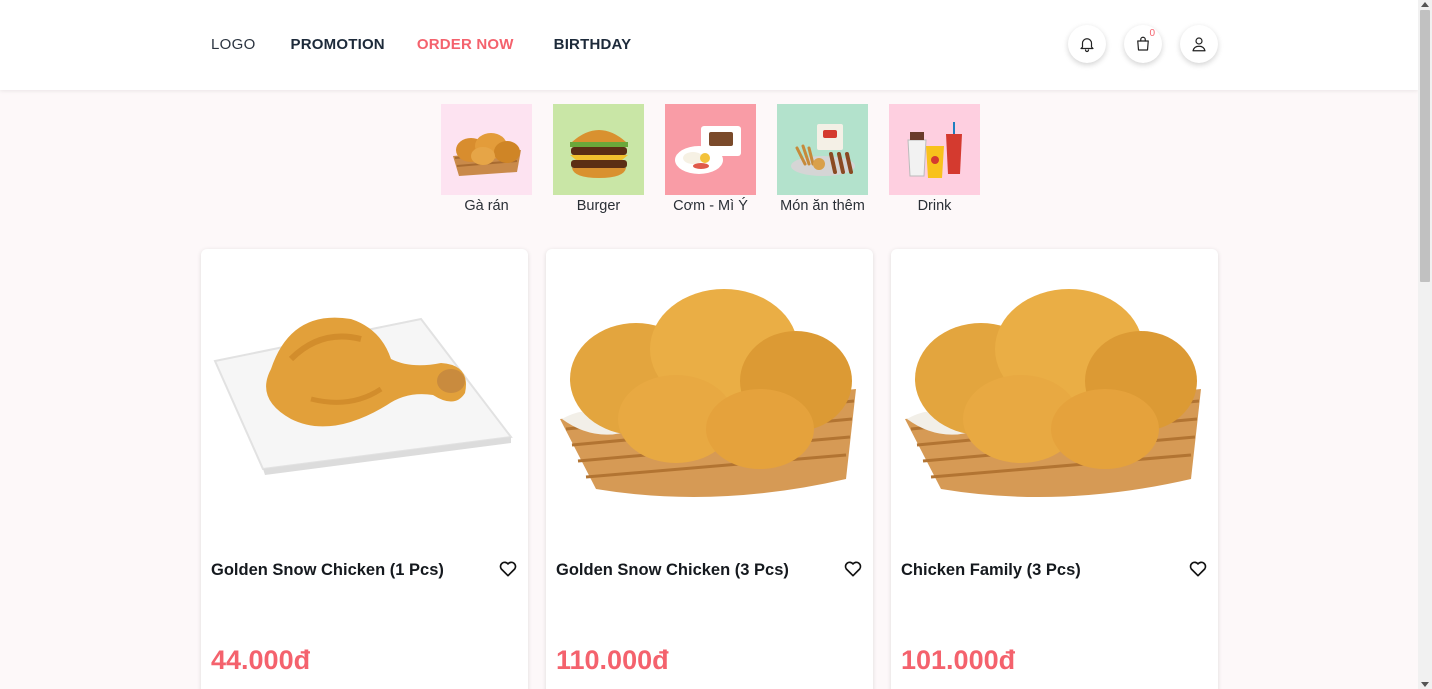  Describe the element at coordinates (486, 206) in the screenshot. I see `category-label: Gà rán` at that location.